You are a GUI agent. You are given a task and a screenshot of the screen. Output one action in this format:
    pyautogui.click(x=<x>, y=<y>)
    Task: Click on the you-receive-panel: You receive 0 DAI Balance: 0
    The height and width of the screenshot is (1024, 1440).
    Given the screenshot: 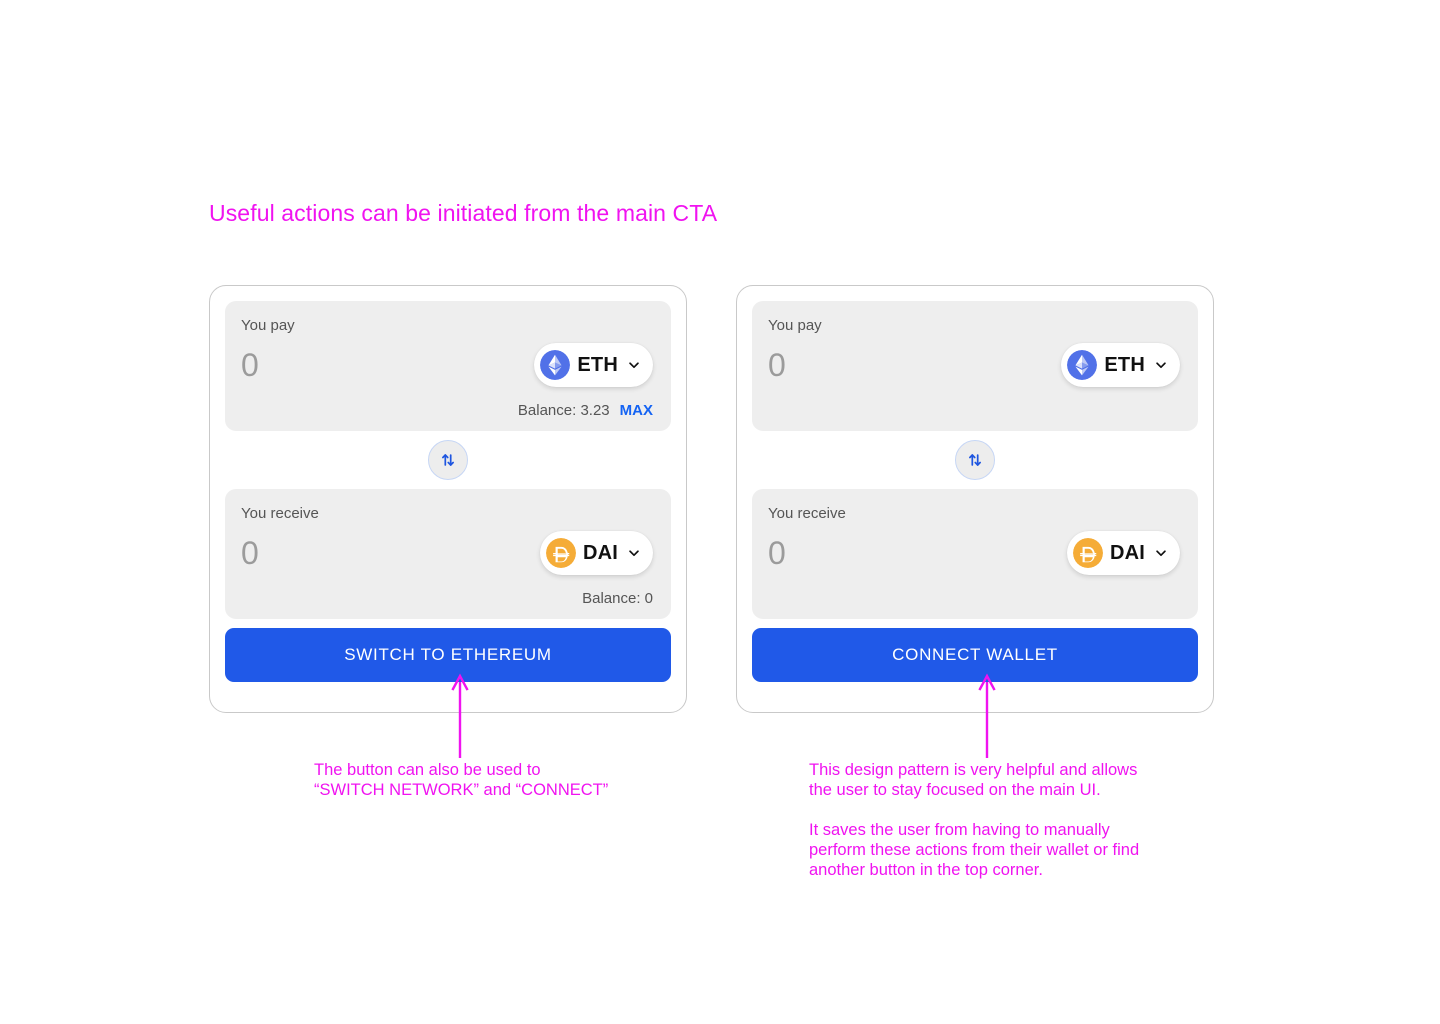 What is the action you would take?
    pyautogui.click(x=448, y=554)
    